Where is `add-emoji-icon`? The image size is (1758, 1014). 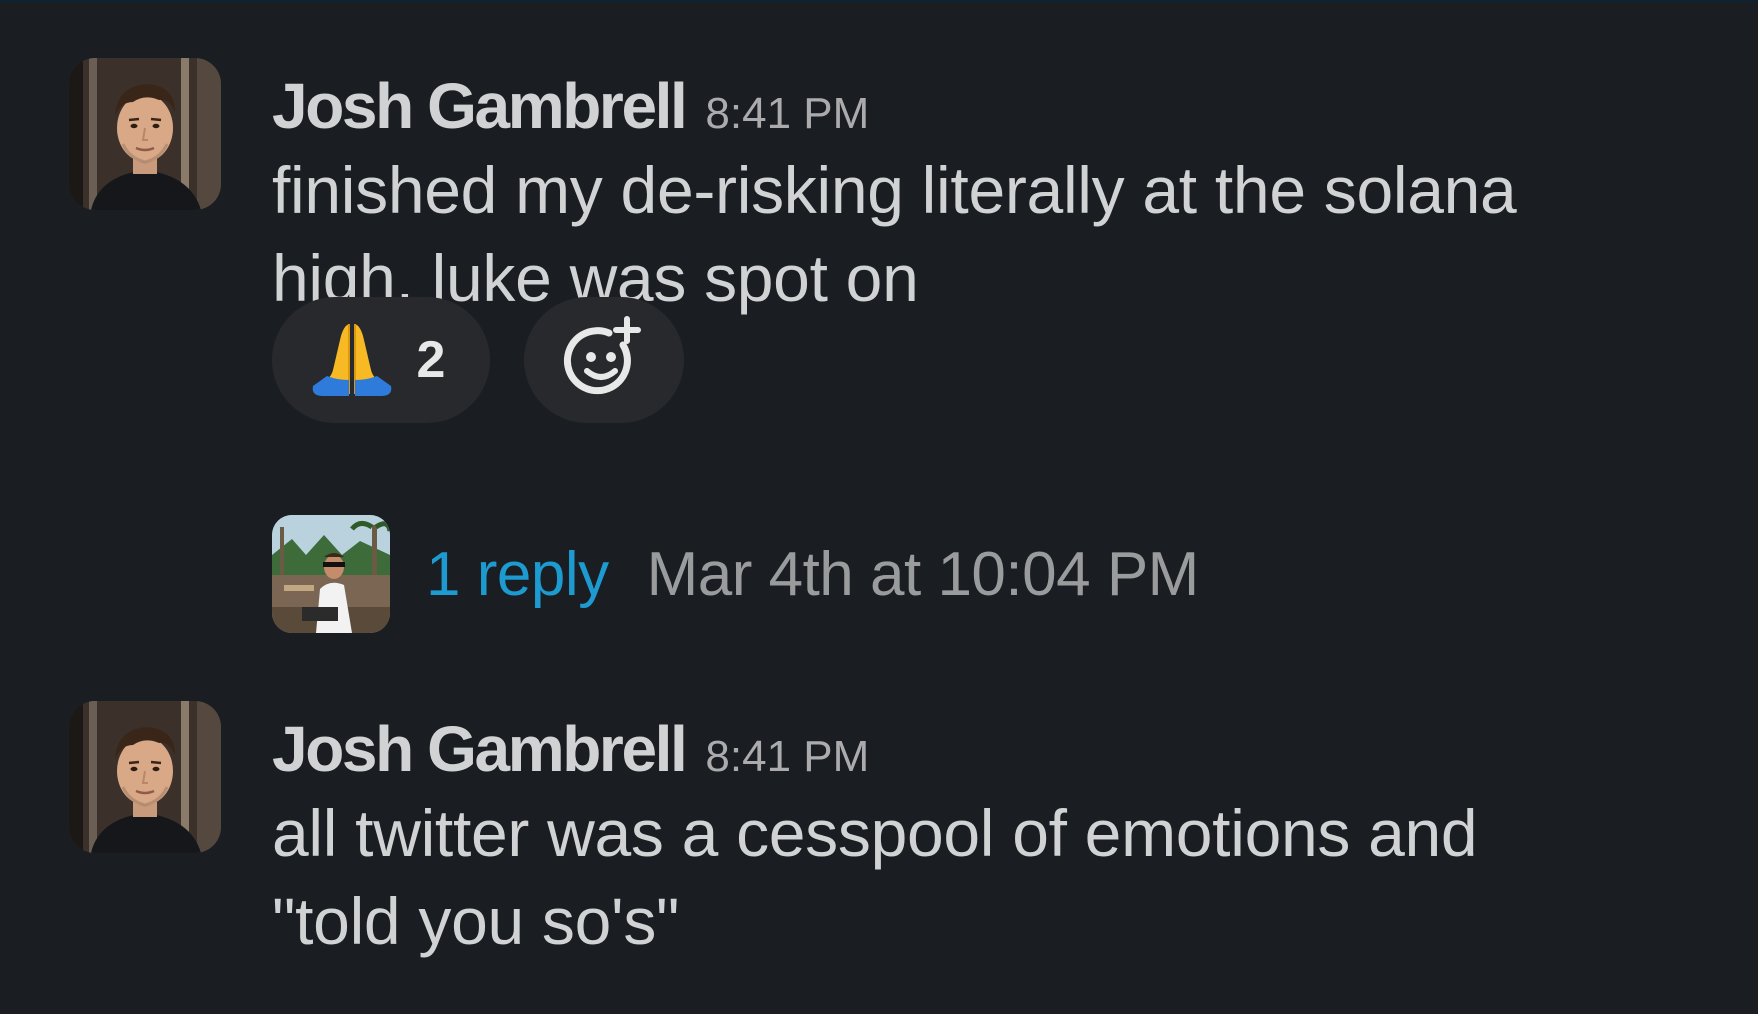 add-emoji-icon is located at coordinates (604, 360).